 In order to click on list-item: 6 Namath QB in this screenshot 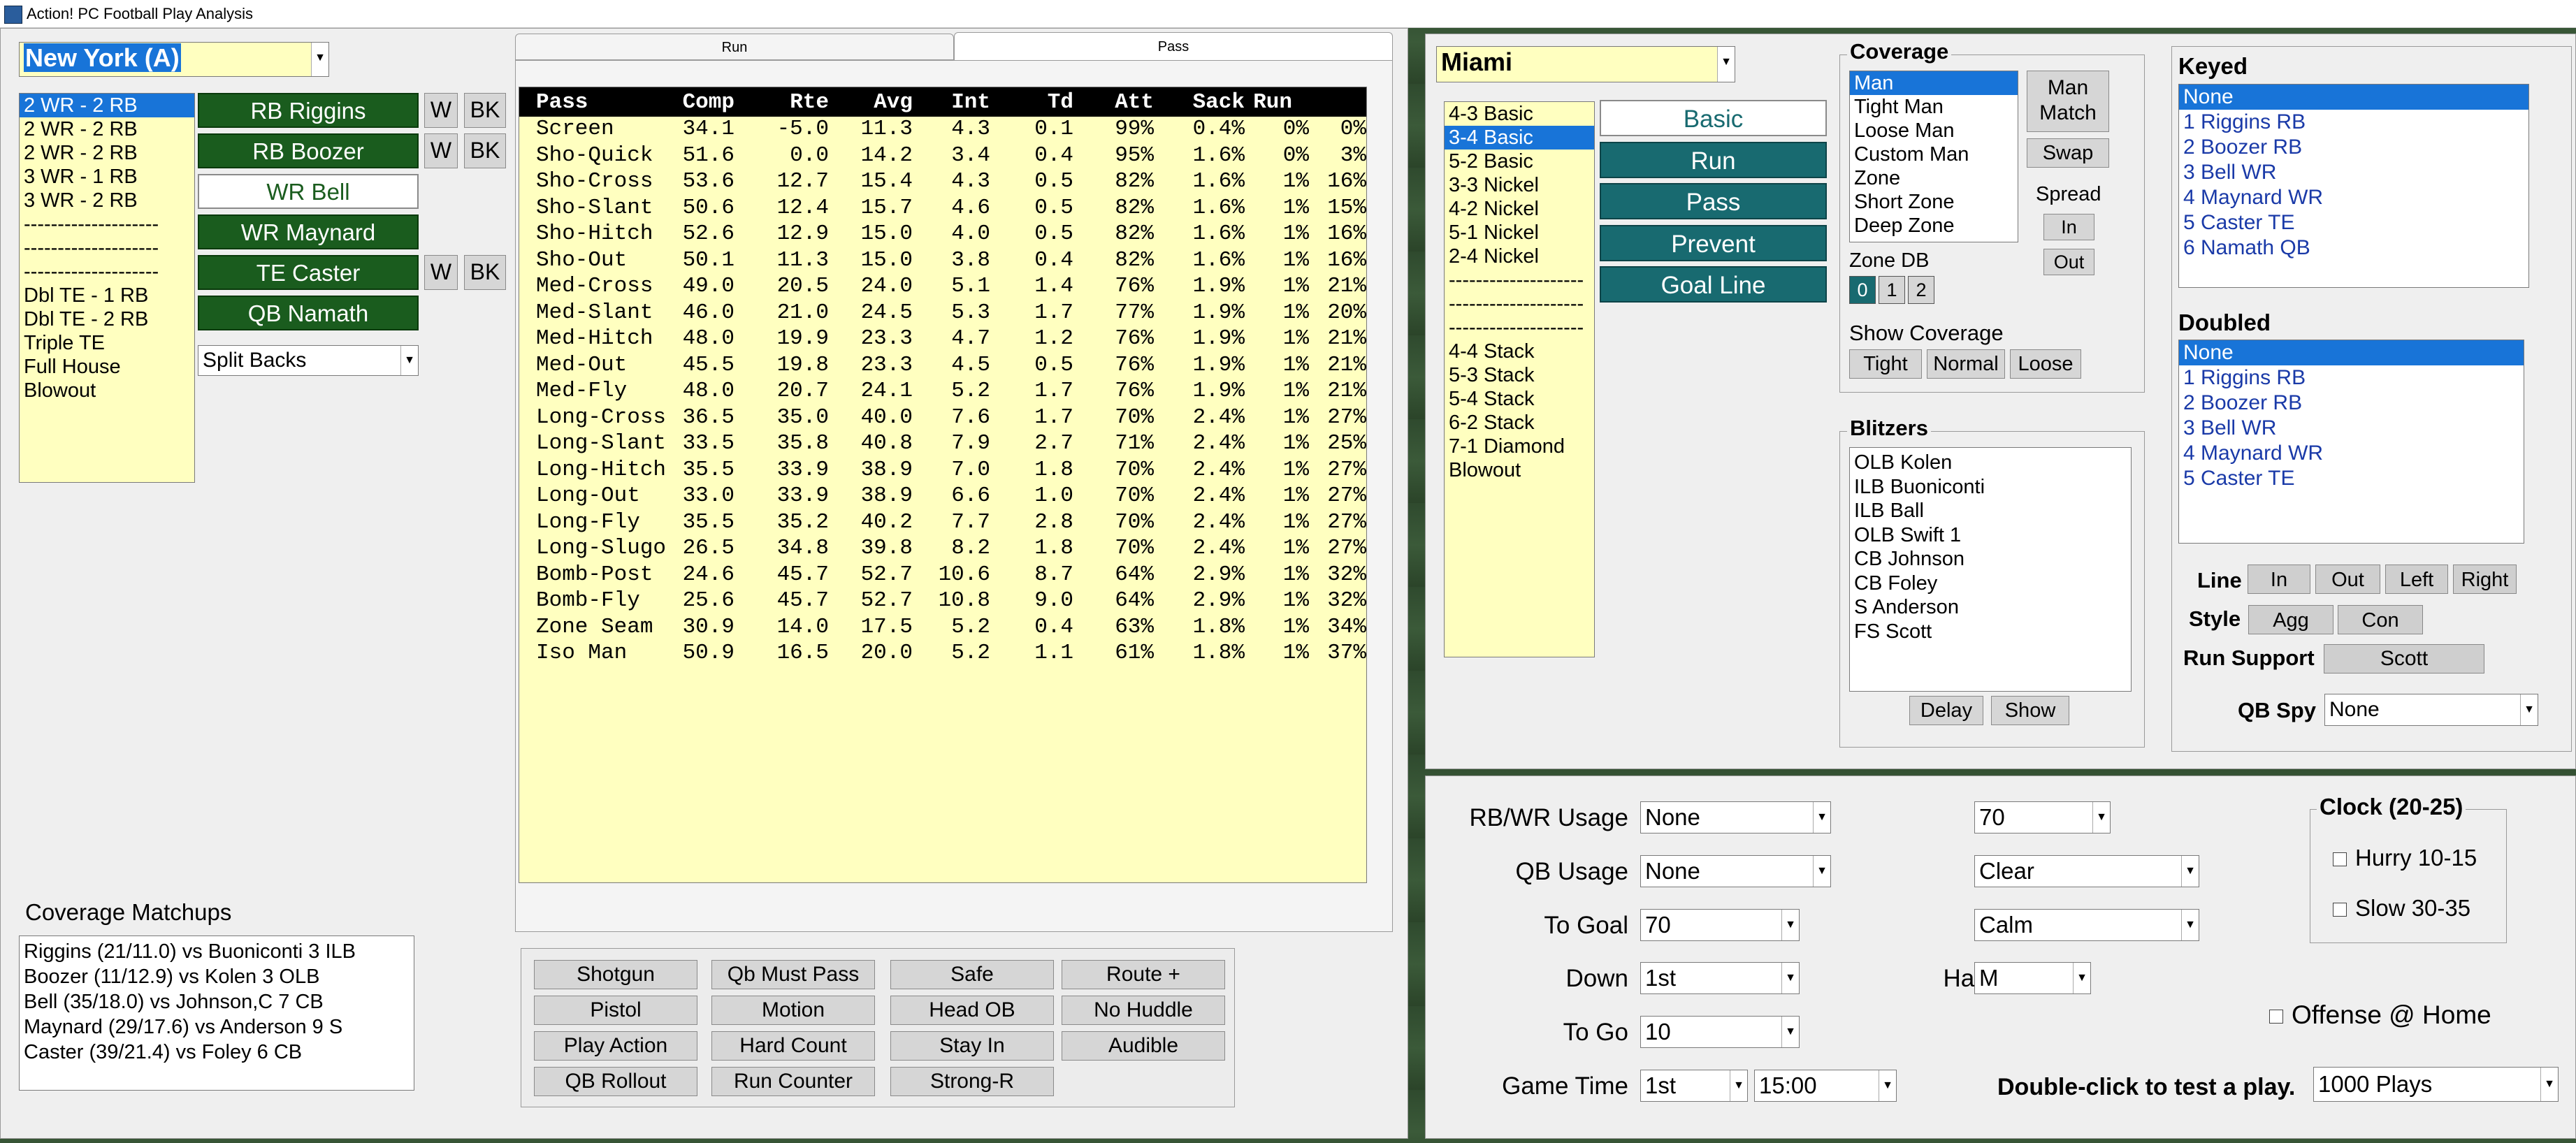, I will do `click(2353, 248)`.